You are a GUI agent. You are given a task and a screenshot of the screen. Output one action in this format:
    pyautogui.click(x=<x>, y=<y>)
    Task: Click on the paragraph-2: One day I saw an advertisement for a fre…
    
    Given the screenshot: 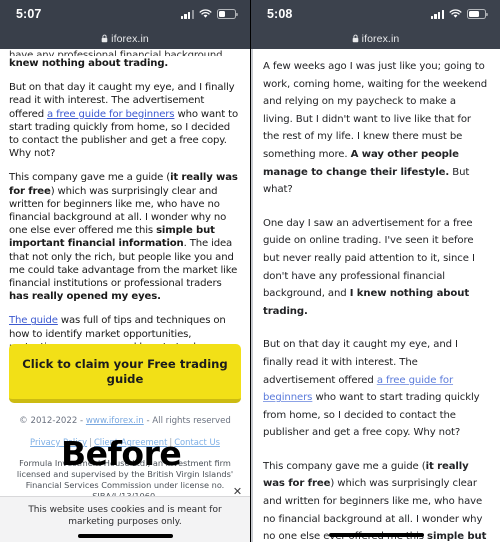 What is the action you would take?
    pyautogui.click(x=369, y=267)
    